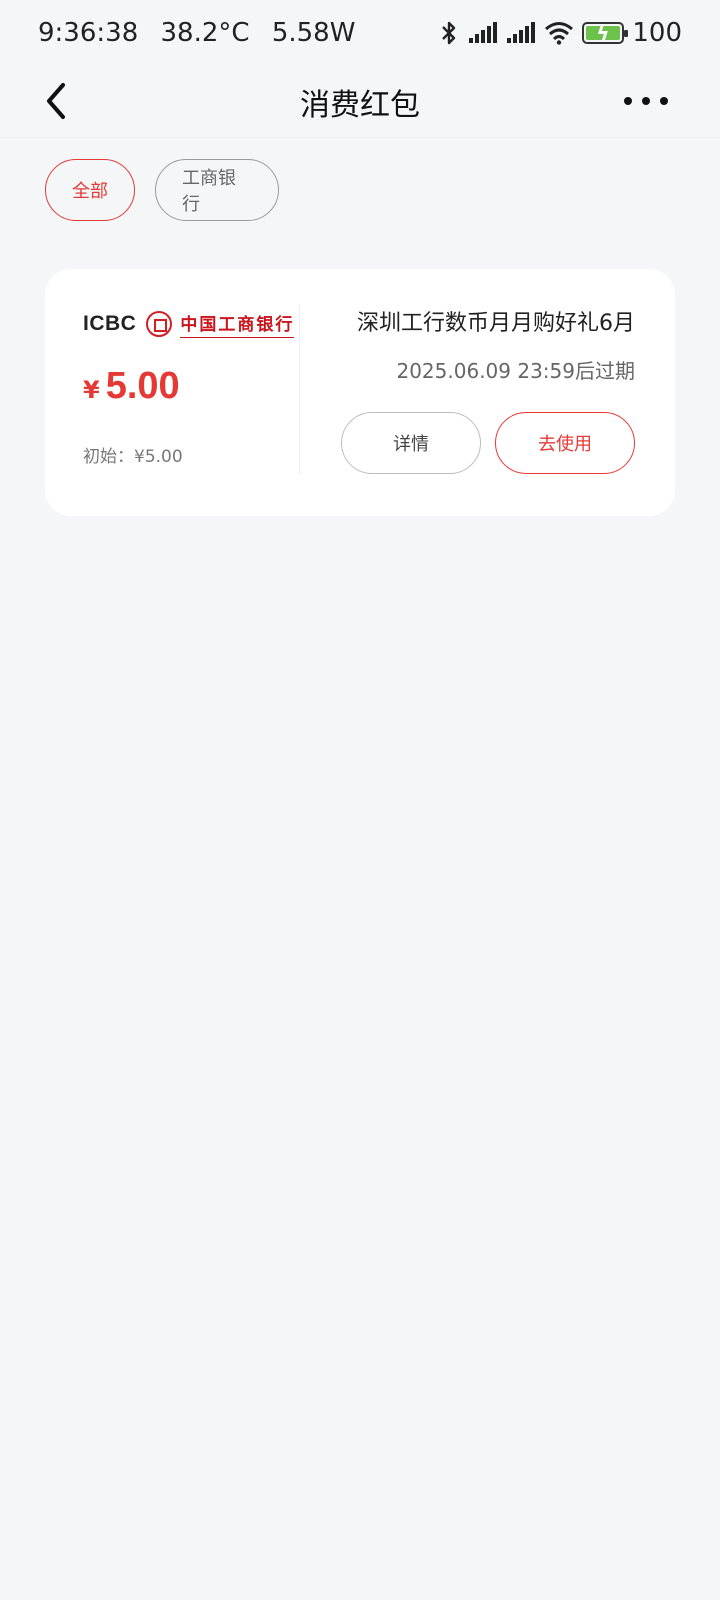 This screenshot has height=1600, width=720. Describe the element at coordinates (217, 190) in the screenshot. I see `filter-chip-icbc: 工商银行` at that location.